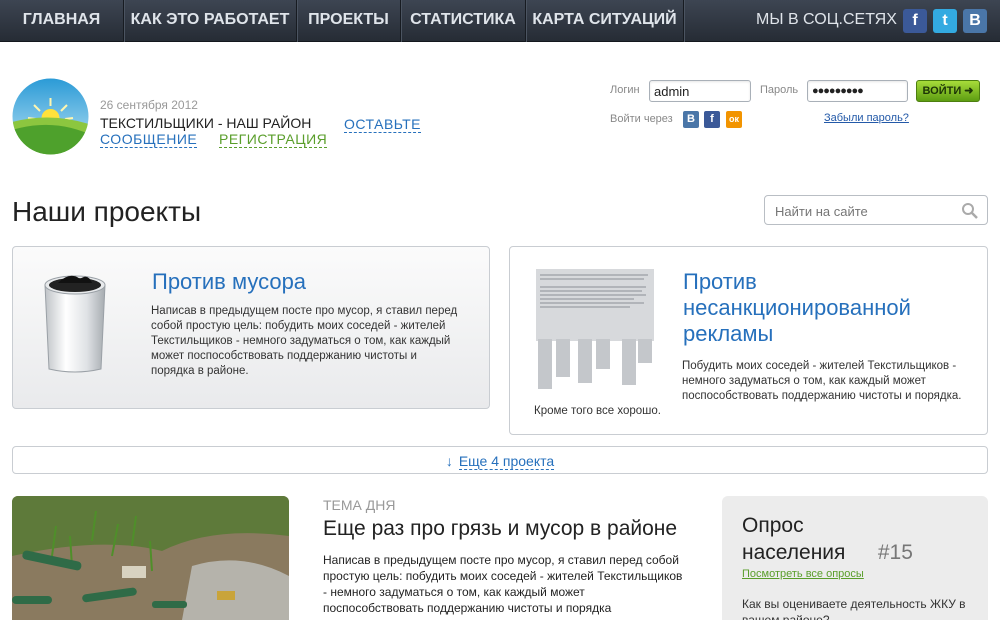 Image resolution: width=1000 pixels, height=620 pixels. Describe the element at coordinates (206, 123) in the screenshot. I see `site-title: ТЕКСТИЛЬЩИКИ - НАШ РАЙОН` at that location.